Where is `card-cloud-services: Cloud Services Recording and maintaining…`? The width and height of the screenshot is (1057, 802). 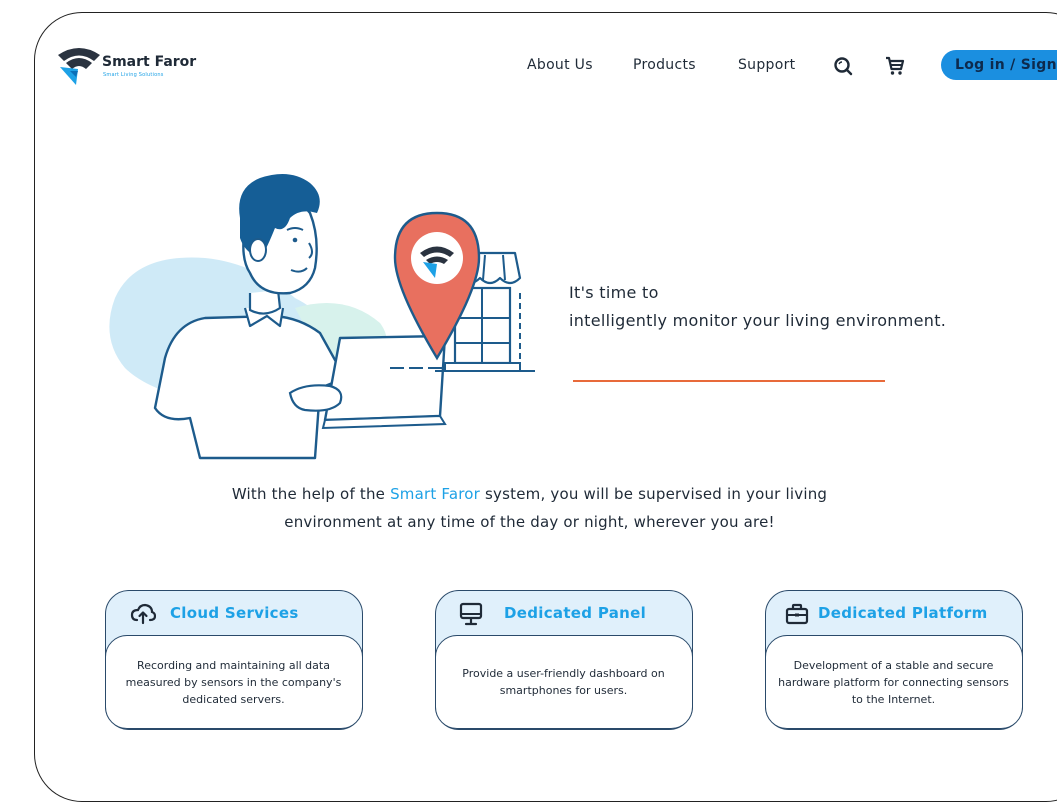
card-cloud-services: Cloud Services Recording and maintaining… is located at coordinates (233, 660).